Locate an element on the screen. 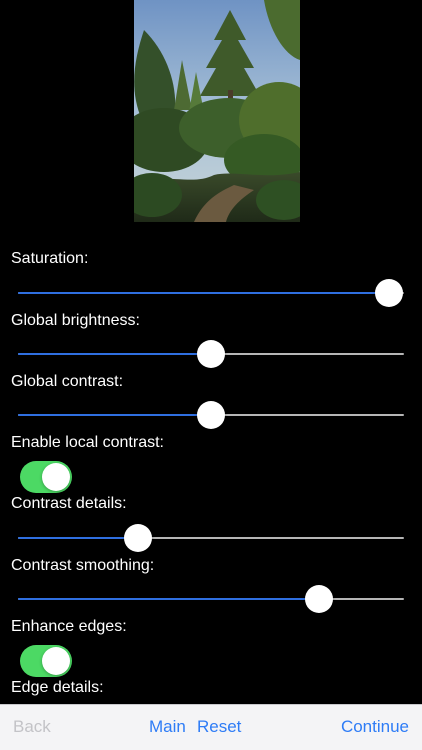 The width and height of the screenshot is (422, 750). global-contrast-slider is located at coordinates (211, 416).